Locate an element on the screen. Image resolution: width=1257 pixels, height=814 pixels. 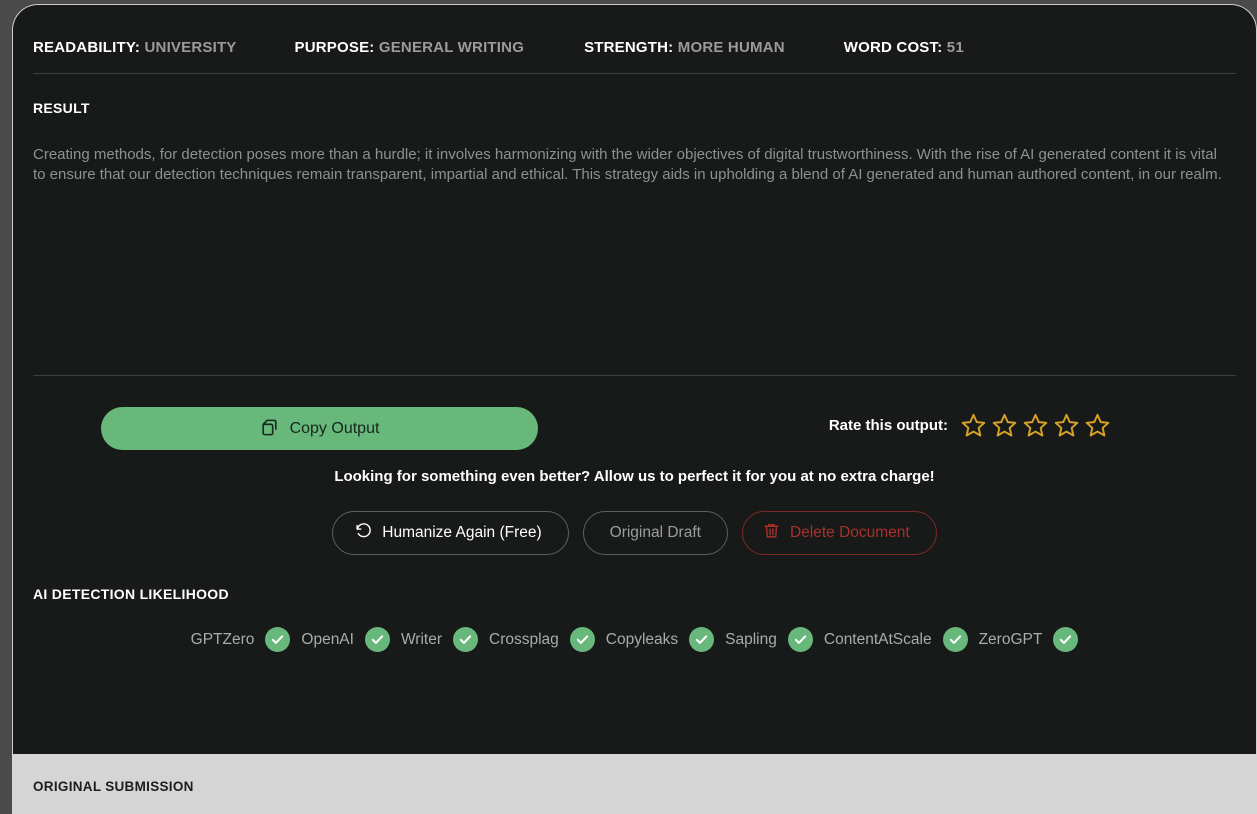
meta-purpose-value: GENERAL WRITING is located at coordinates (451, 47).